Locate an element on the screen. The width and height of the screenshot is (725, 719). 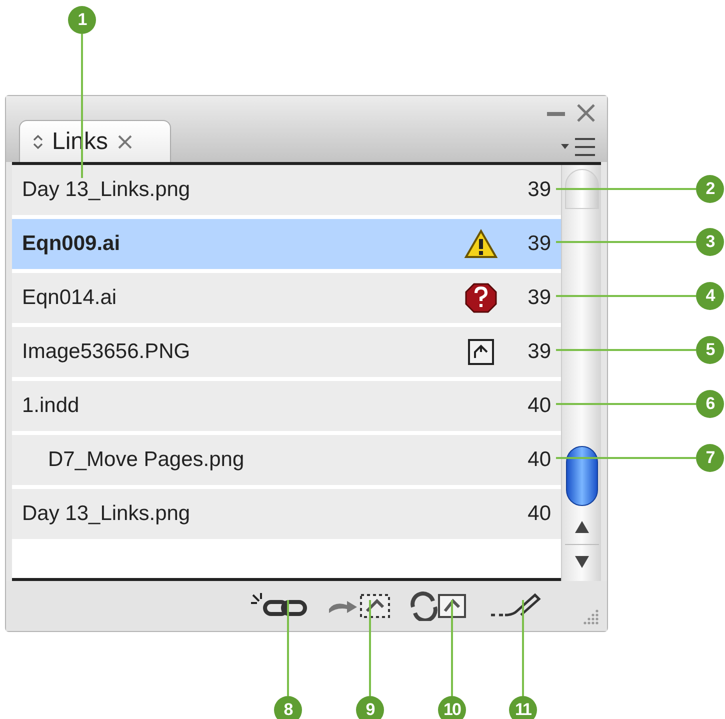
link-row: Eqn014.ai 39 is located at coordinates (286, 298).